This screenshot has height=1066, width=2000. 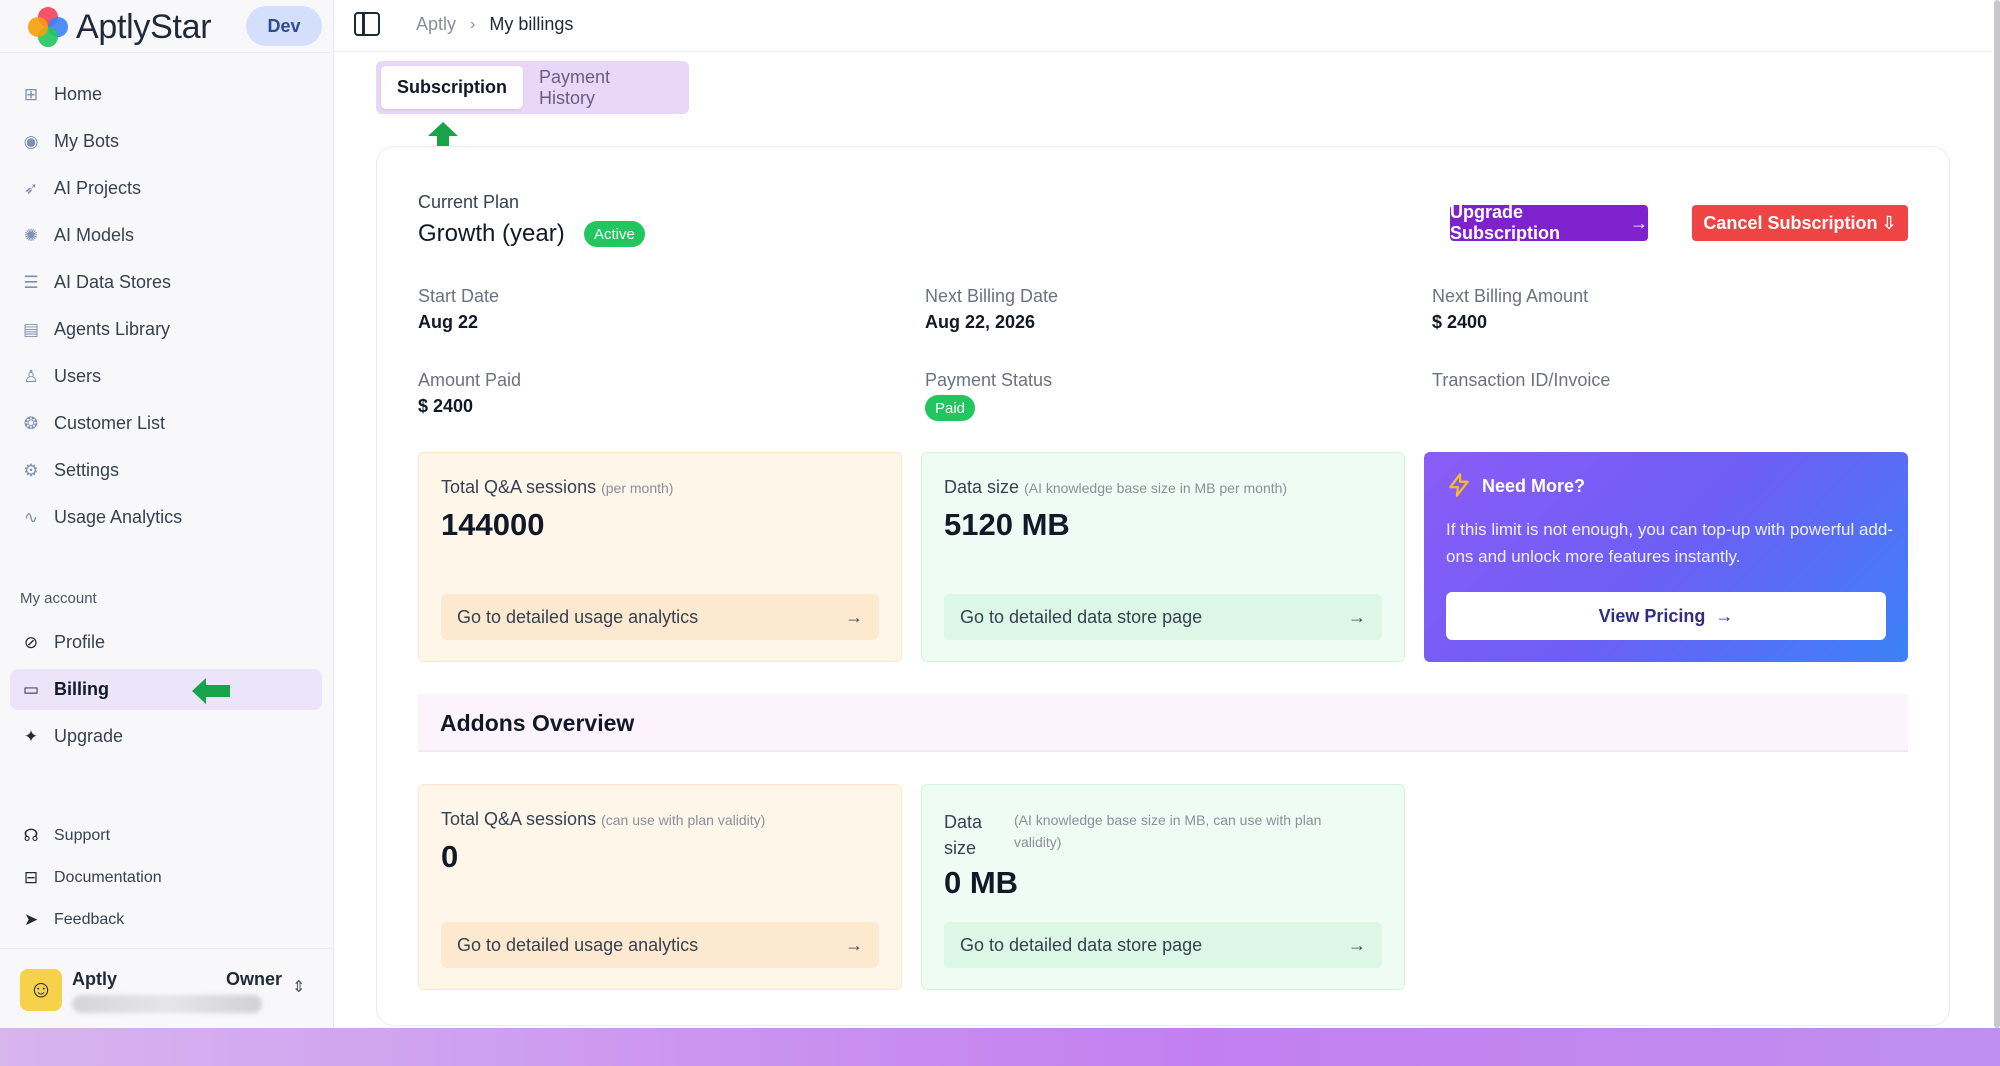 I want to click on upgrade-subscription-button: Upgrade Subscription →, so click(x=1549, y=222).